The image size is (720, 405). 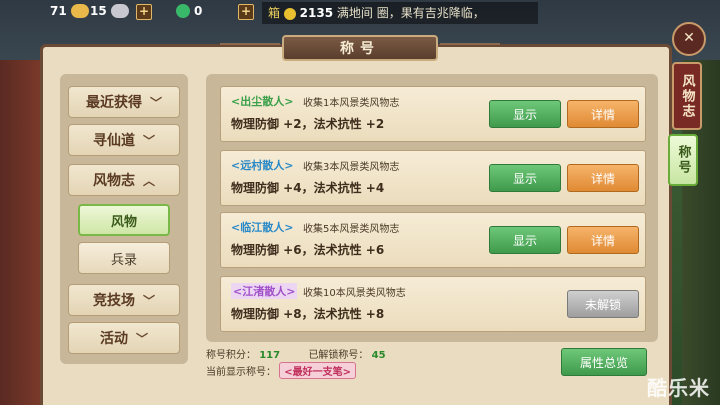 What do you see at coordinates (678, 388) in the screenshot?
I see `watermark: 酷乐米` at bounding box center [678, 388].